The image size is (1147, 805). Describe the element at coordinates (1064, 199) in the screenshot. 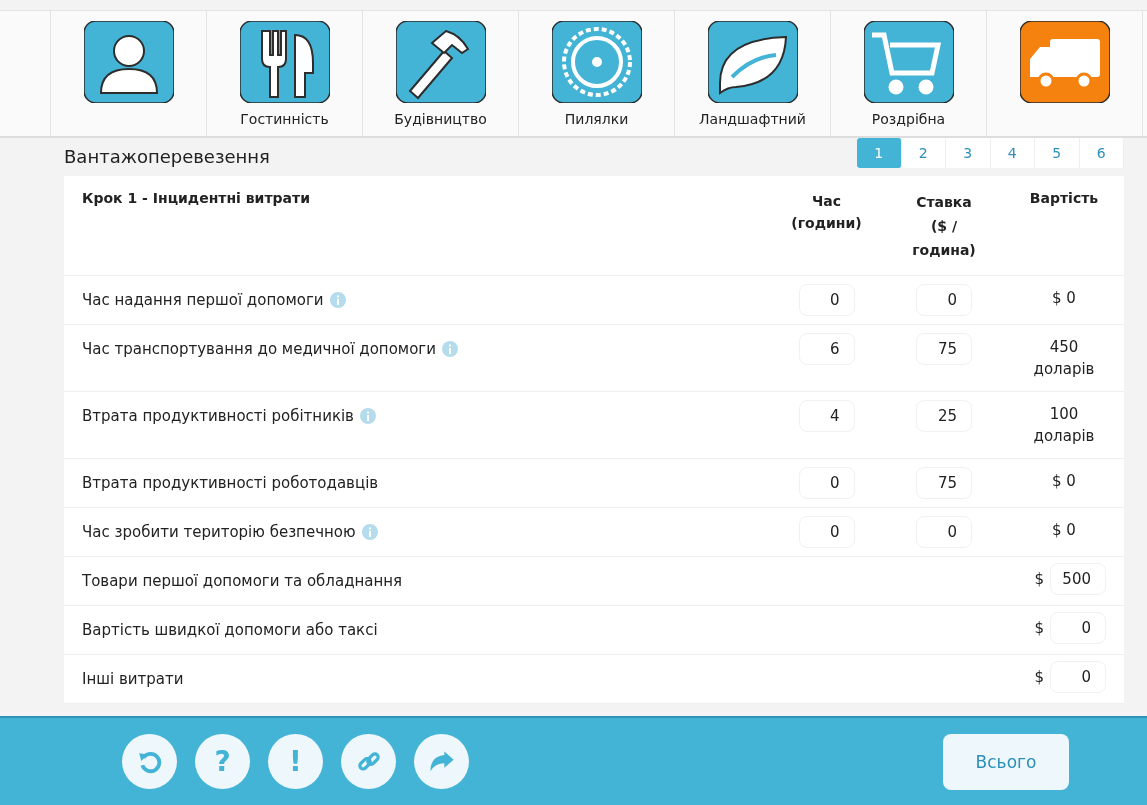

I see `column-header: Вартість` at that location.